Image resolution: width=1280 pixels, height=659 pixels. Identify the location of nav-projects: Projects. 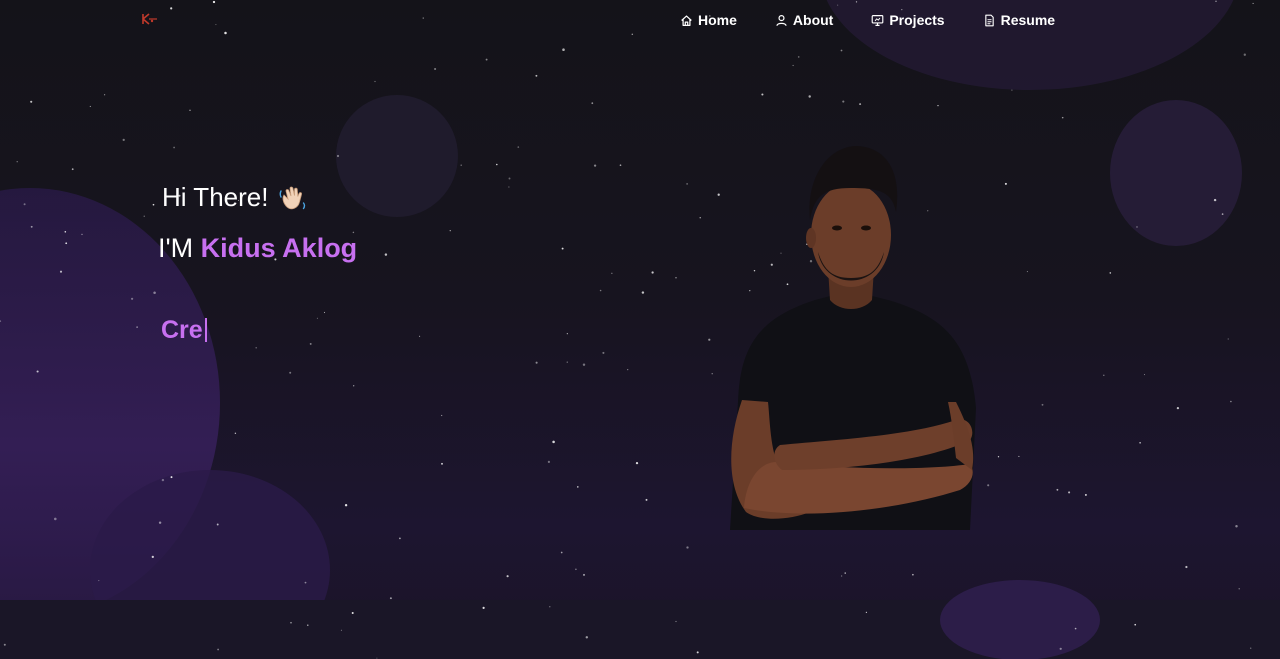
(908, 20).